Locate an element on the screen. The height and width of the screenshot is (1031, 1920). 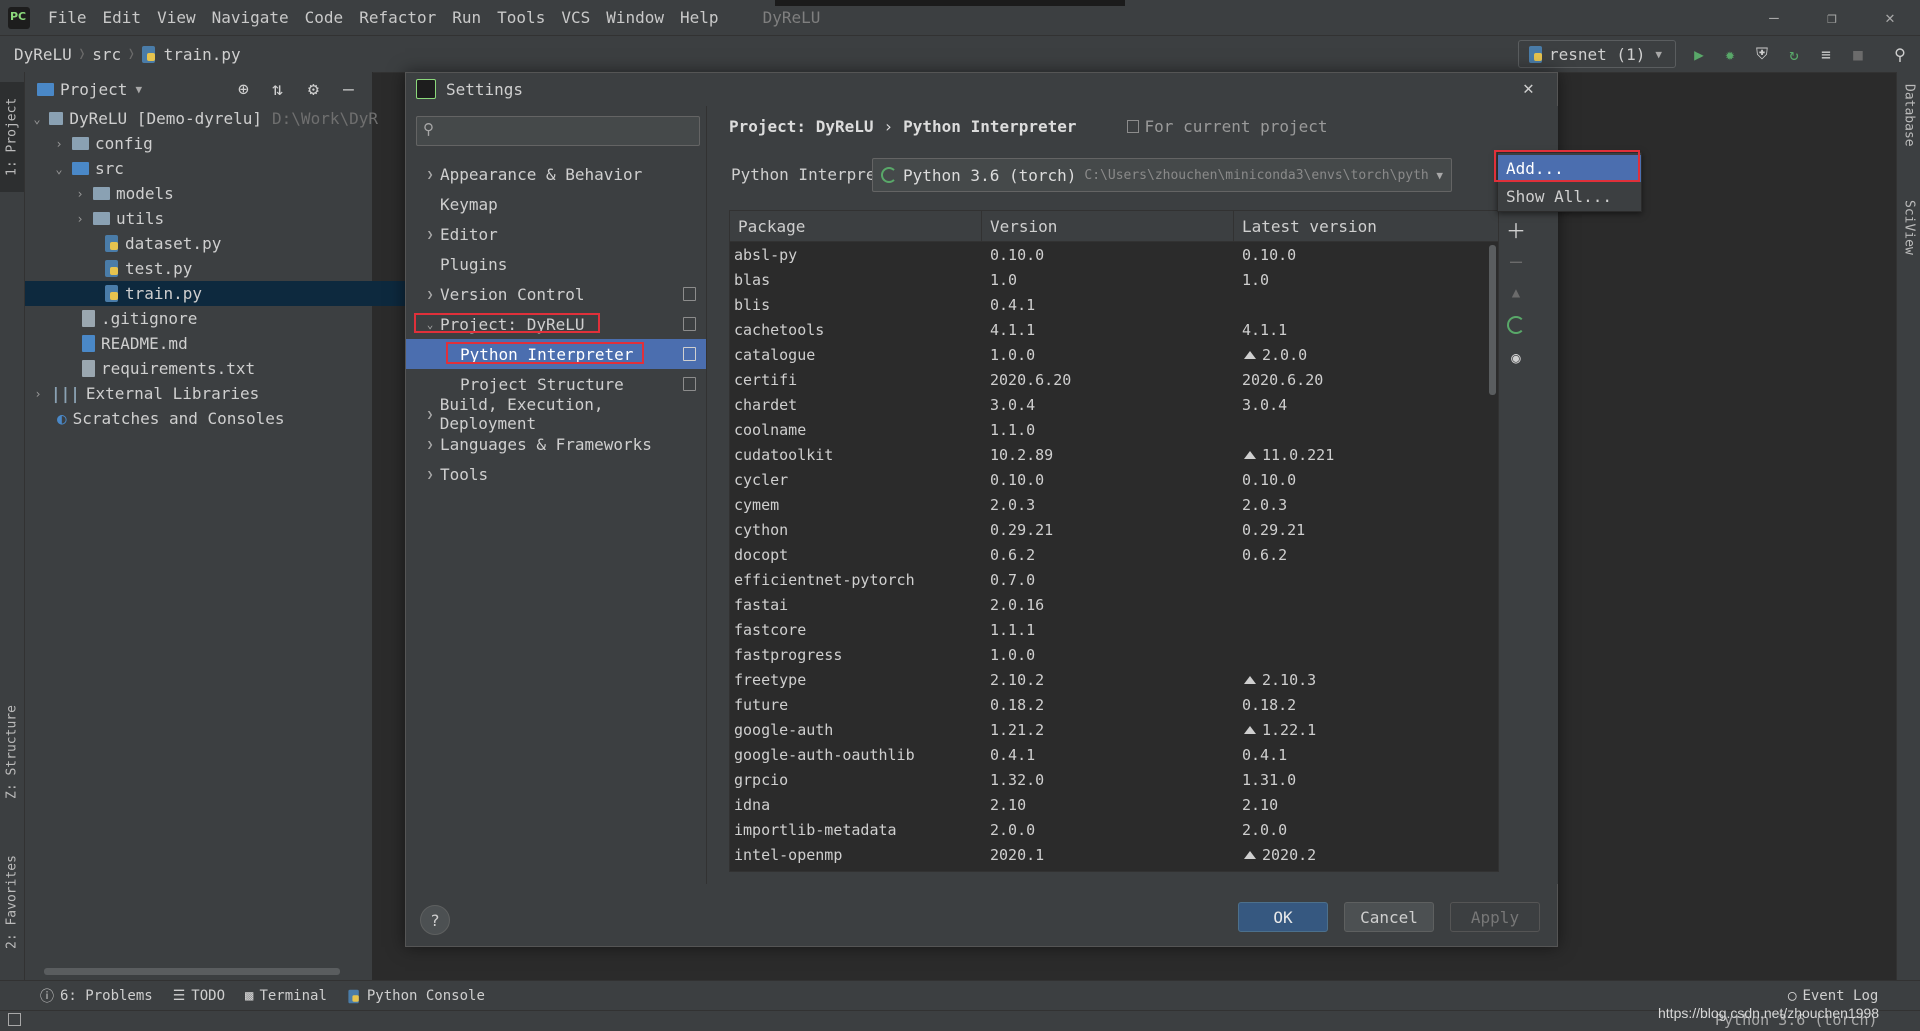
eye-icon: ◉ is located at coordinates (1516, 357).